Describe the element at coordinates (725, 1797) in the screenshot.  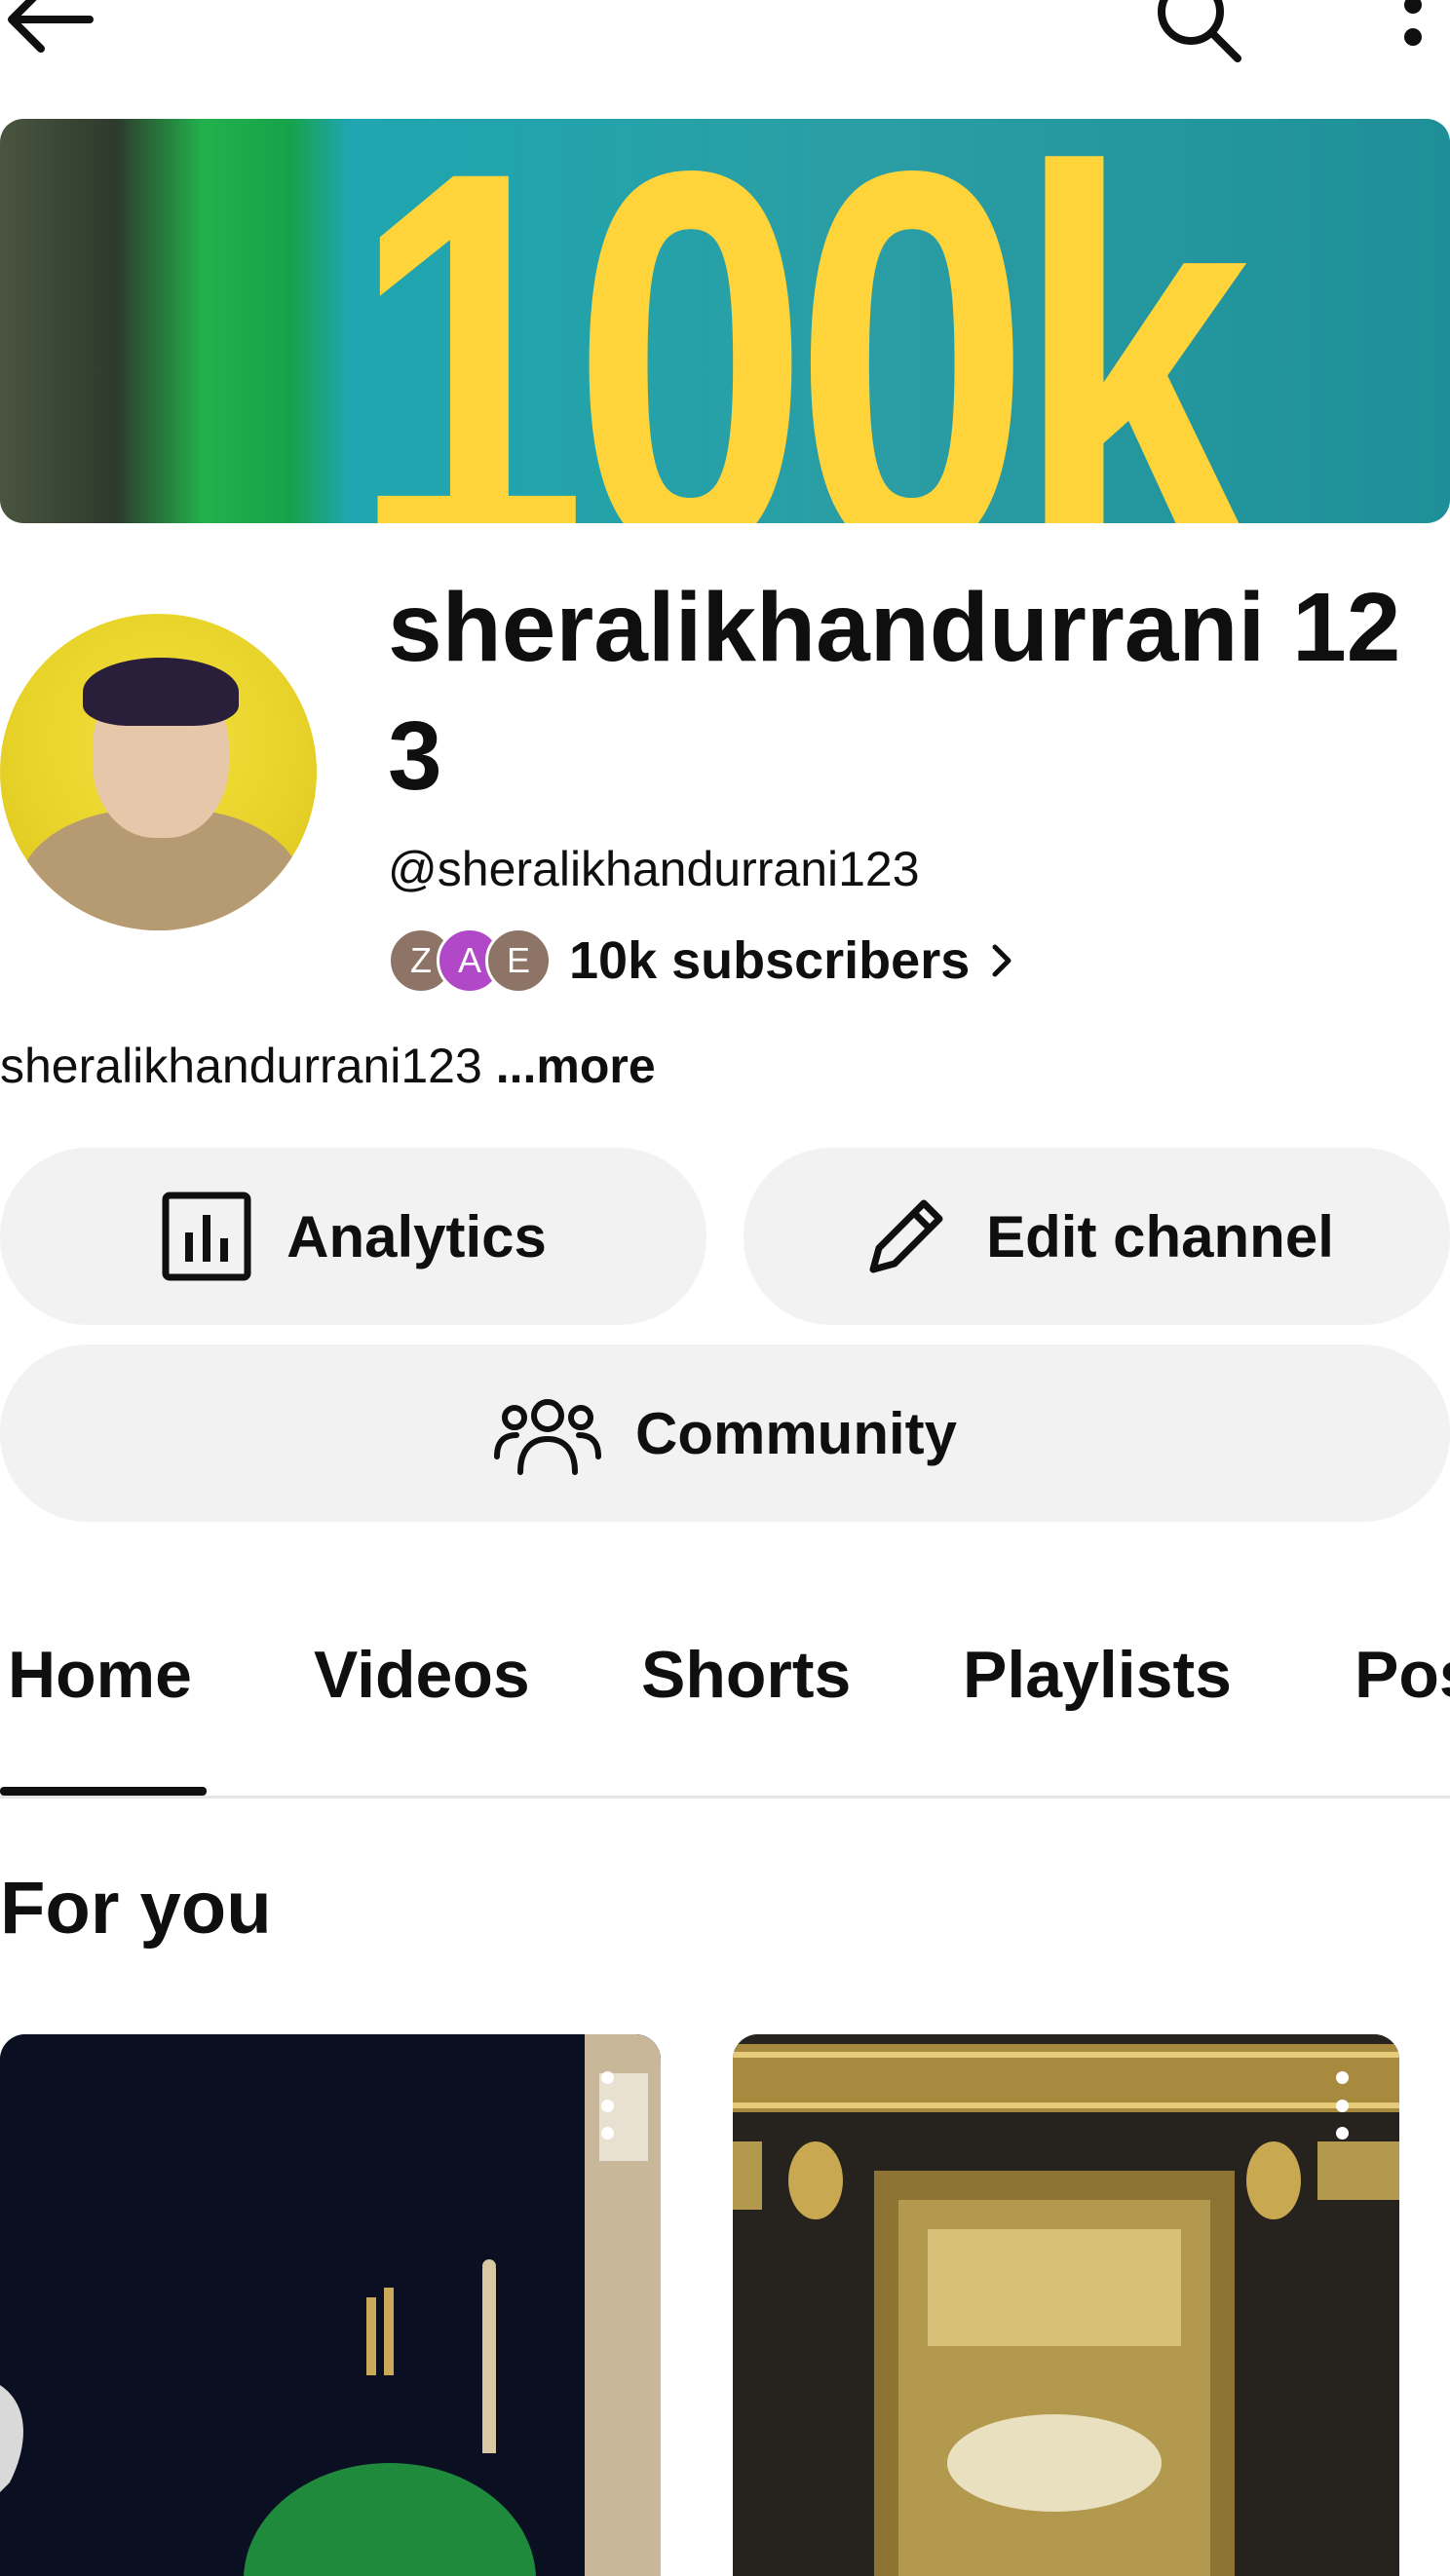
I see `tabs-divider` at that location.